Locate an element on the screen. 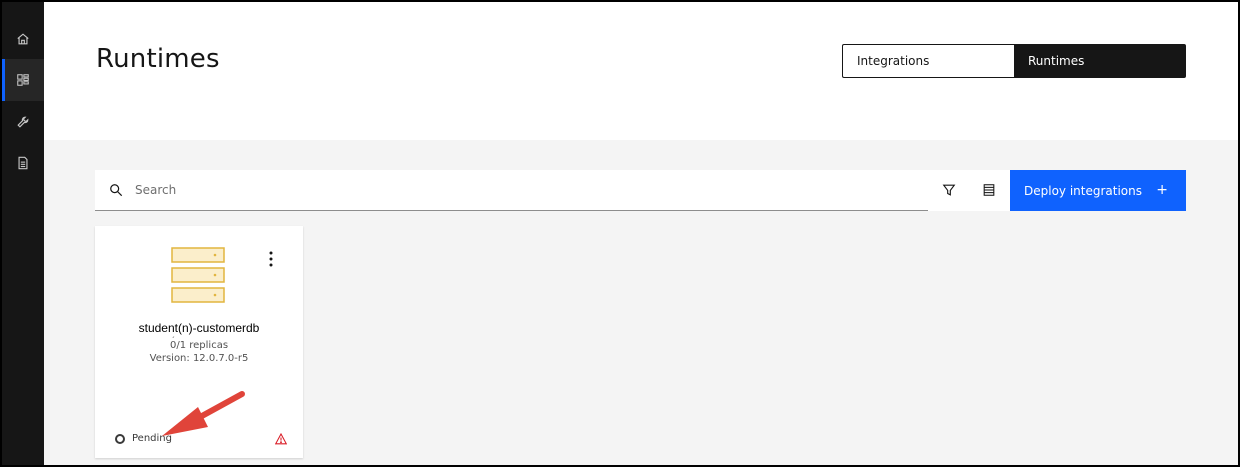  filter-icon is located at coordinates (949, 190).